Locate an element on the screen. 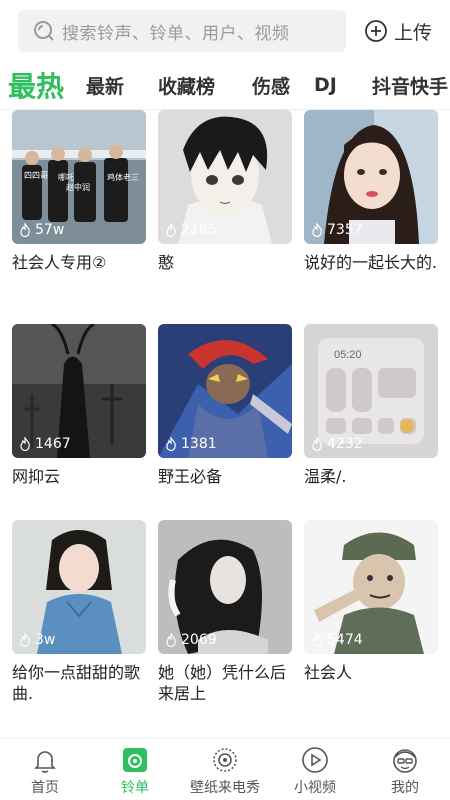 This screenshot has width=450, height=800. cover-image: 3w is located at coordinates (79, 587).